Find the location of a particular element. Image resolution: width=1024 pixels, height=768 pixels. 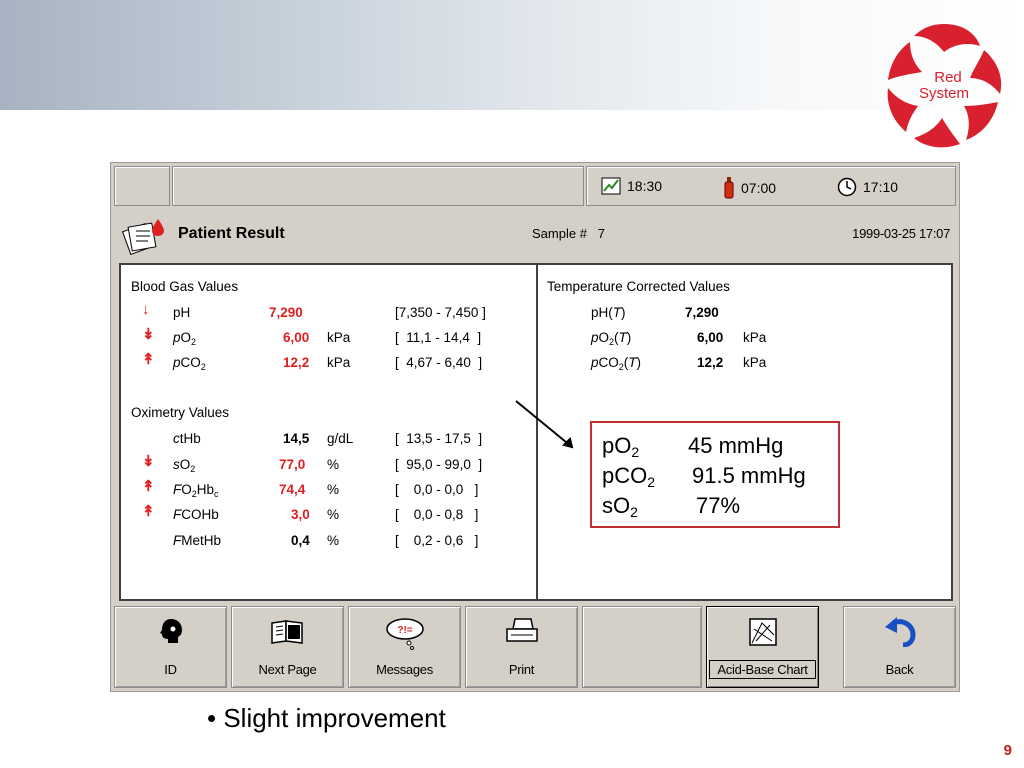

callout-name: sO is located at coordinates (616, 505).